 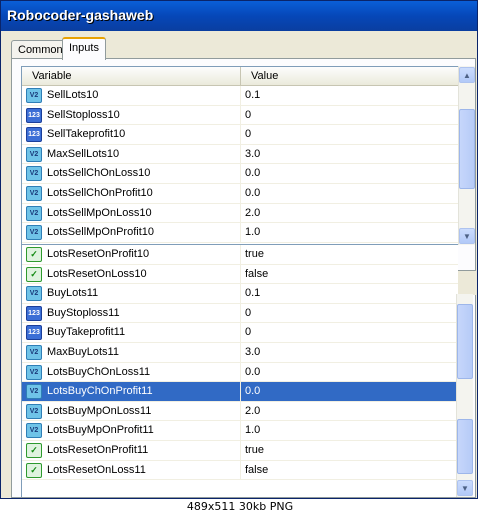 What do you see at coordinates (131, 254) in the screenshot?
I see `variable-cell: ✓ LotsResetOnProfit10` at bounding box center [131, 254].